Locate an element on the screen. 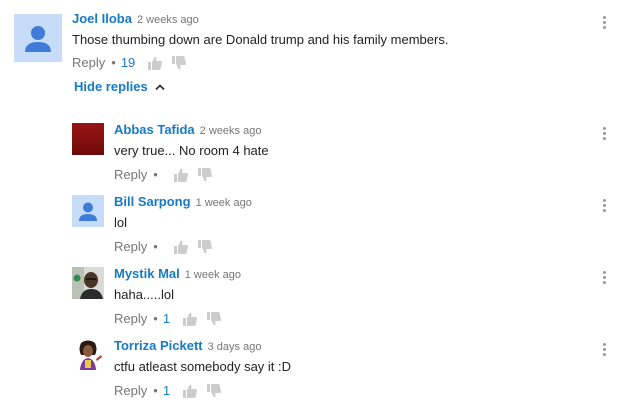 The height and width of the screenshot is (411, 622). comment-actions: Reply • 19 is located at coordinates (133, 63).